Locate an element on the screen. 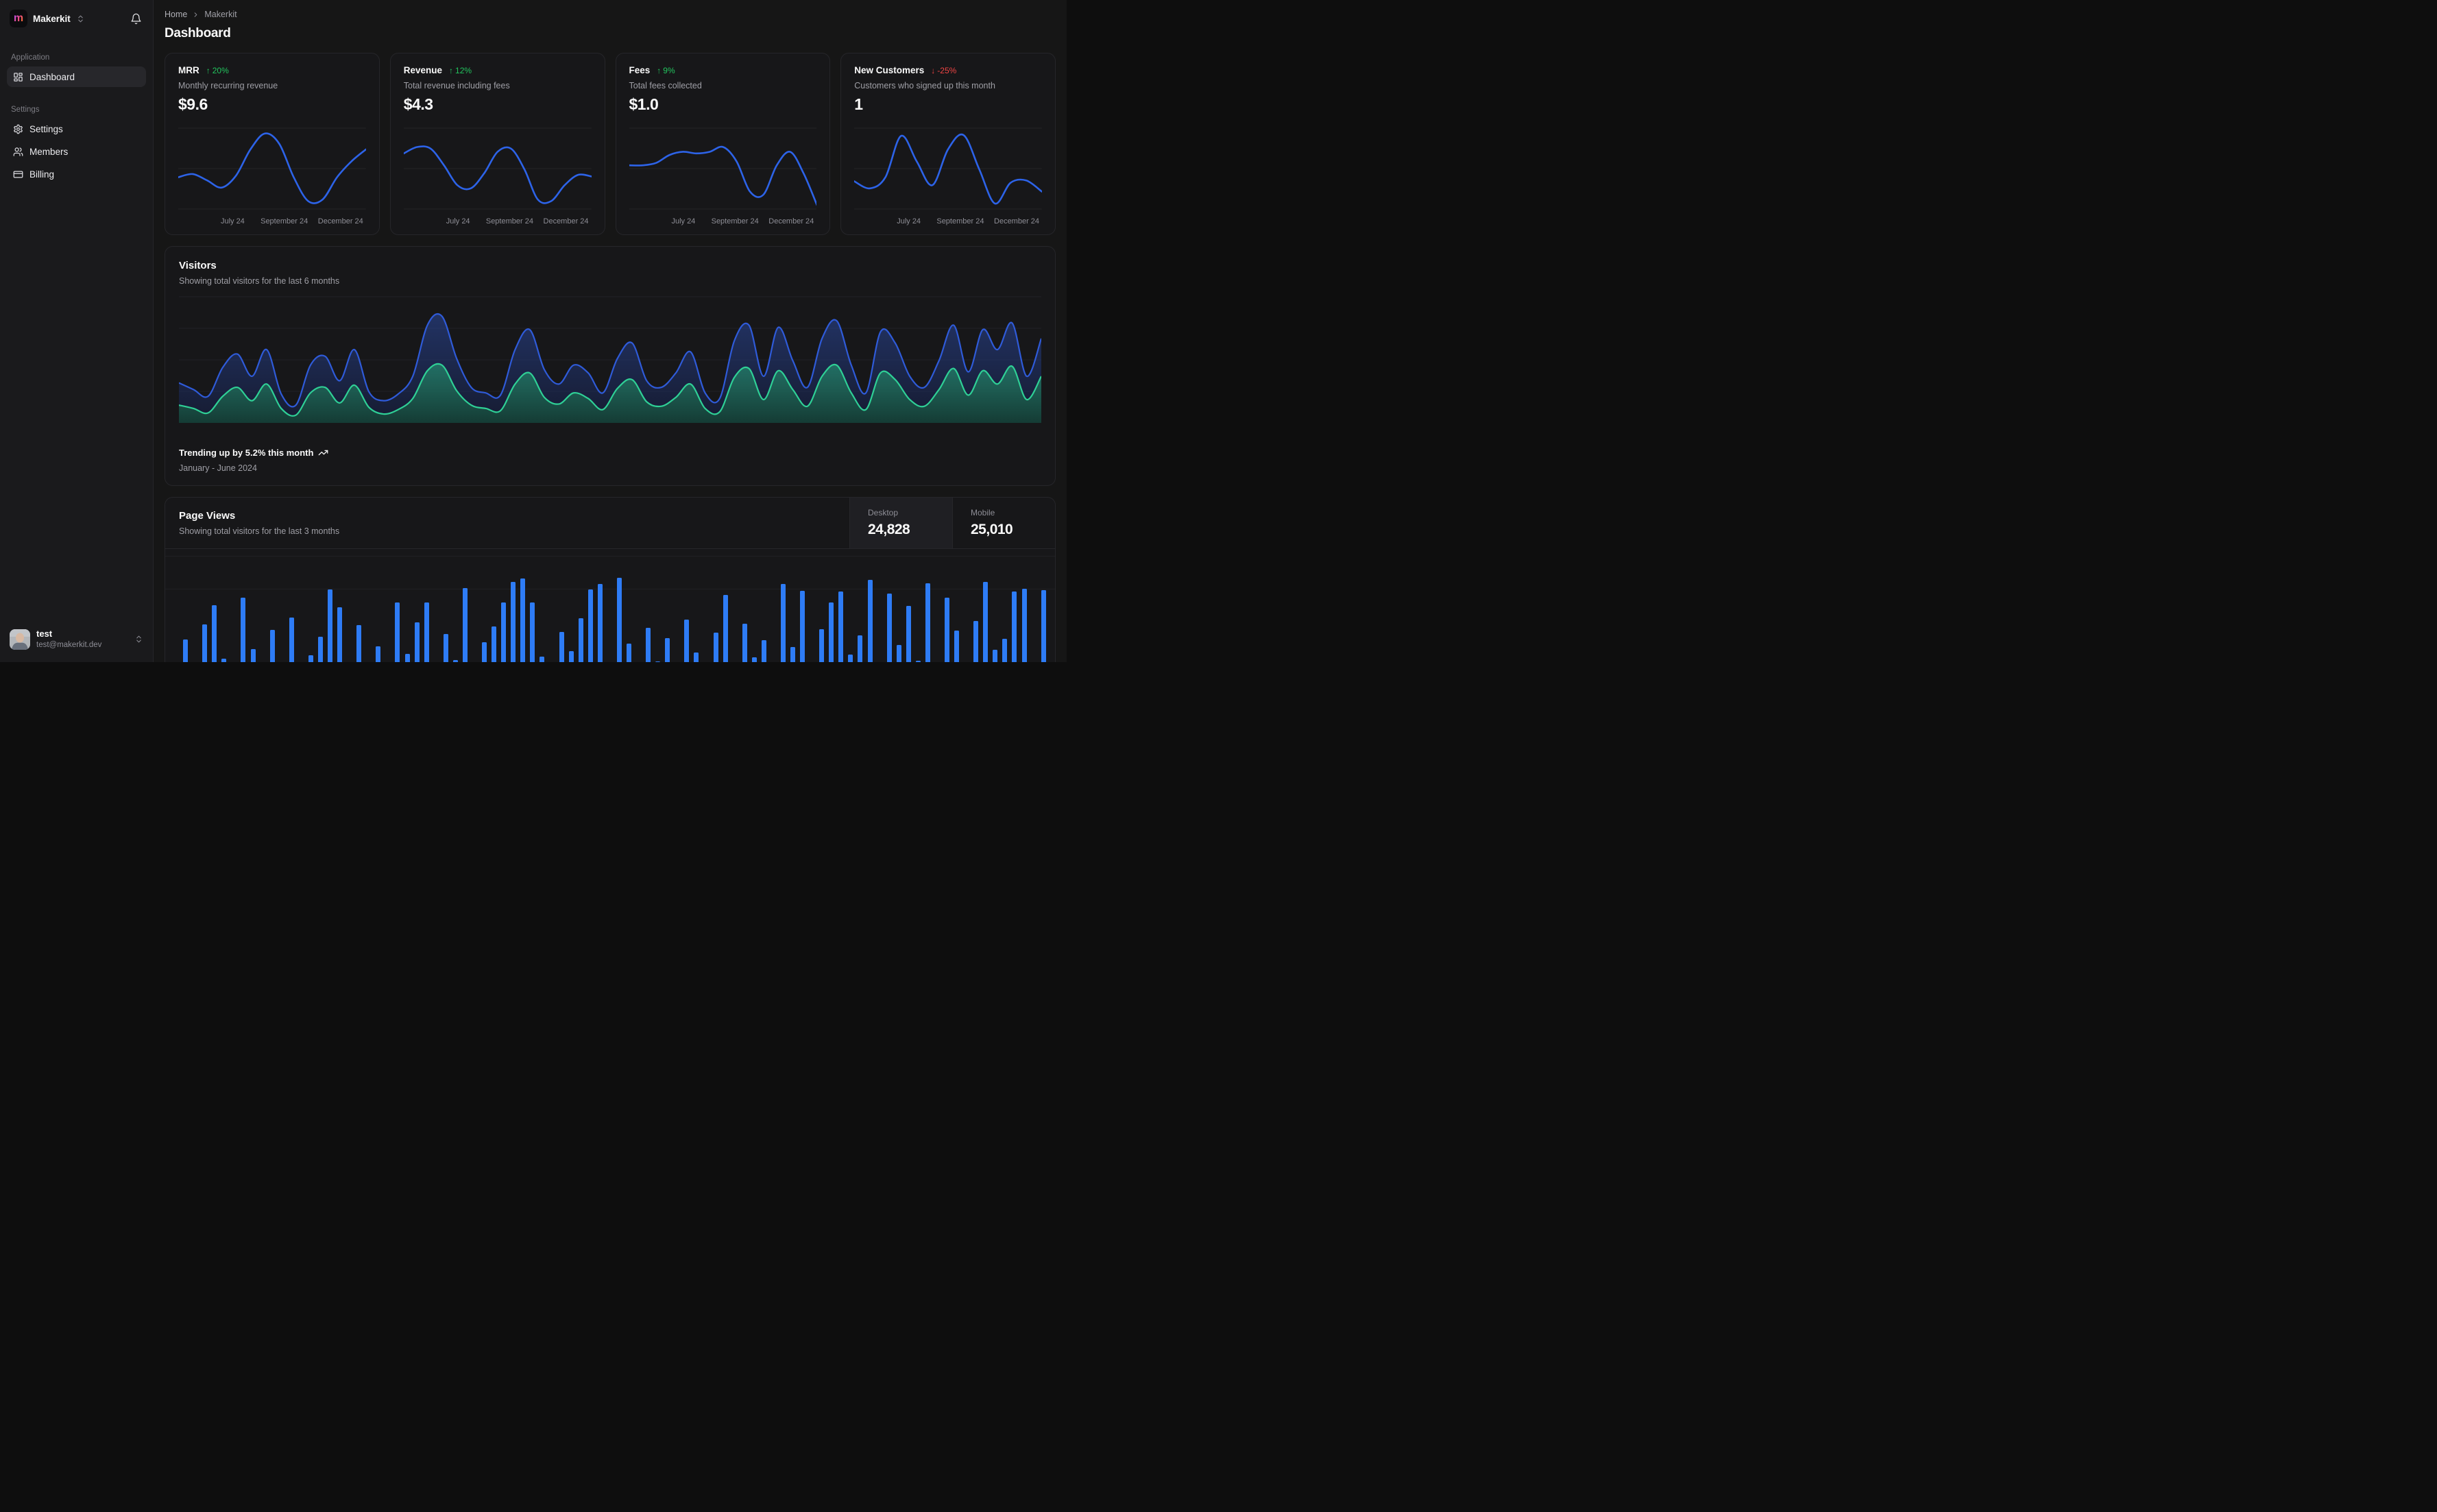  workspace-selector: m Makerkit is located at coordinates (47, 18).